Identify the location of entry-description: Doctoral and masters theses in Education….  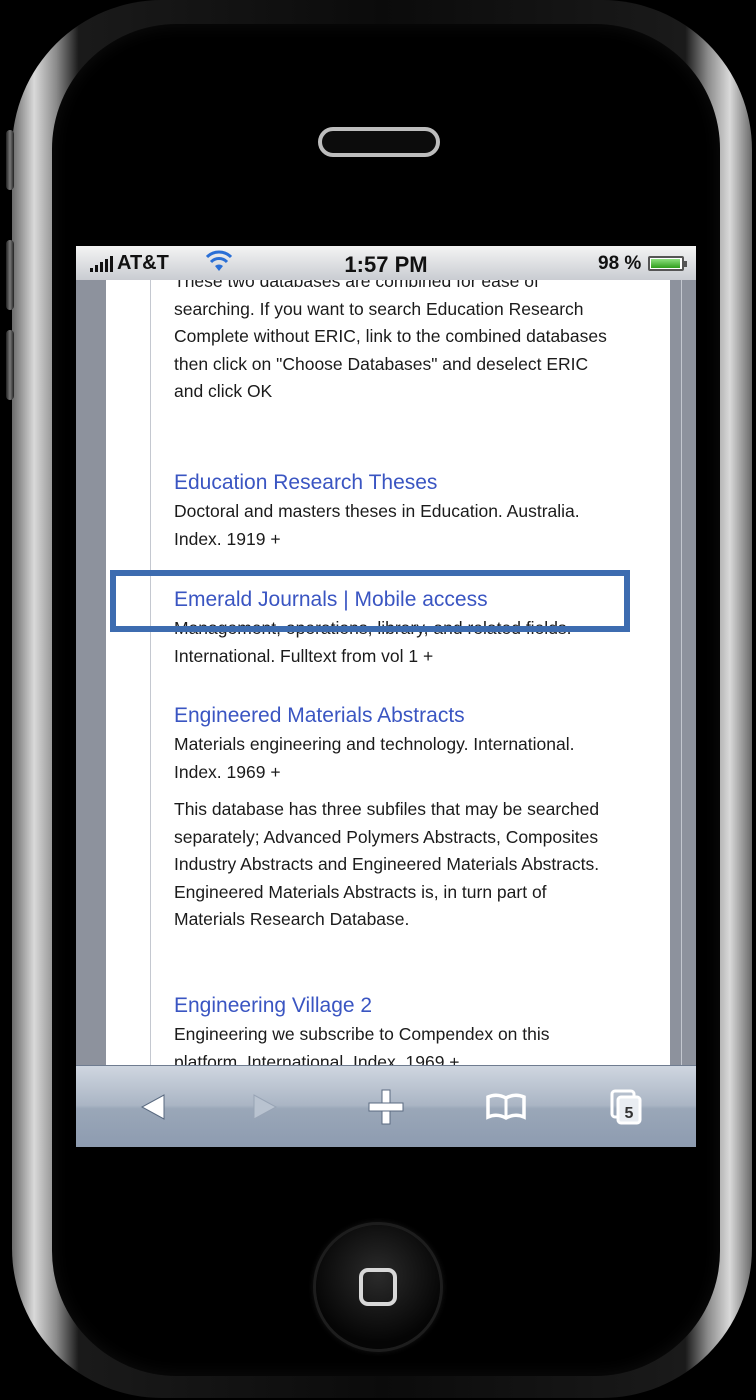
(377, 525).